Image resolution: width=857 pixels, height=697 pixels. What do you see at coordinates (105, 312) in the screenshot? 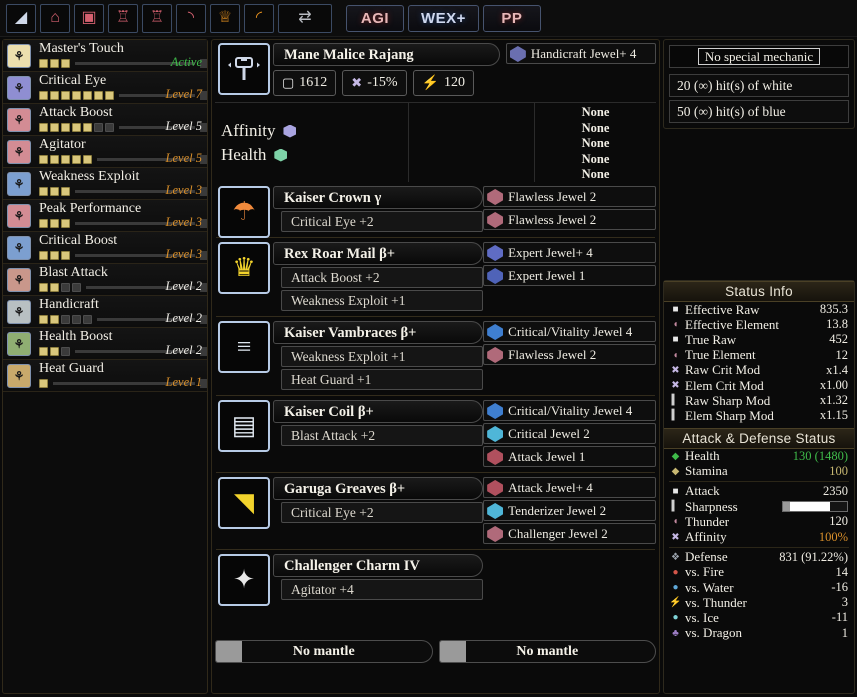
I see `sidebar-skill-handicraft: ⚘ Handicraft Level 2` at bounding box center [105, 312].